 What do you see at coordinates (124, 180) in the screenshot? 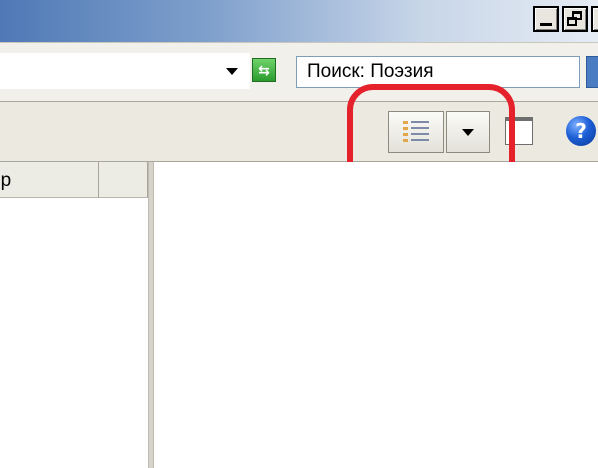
I see `column-header` at bounding box center [124, 180].